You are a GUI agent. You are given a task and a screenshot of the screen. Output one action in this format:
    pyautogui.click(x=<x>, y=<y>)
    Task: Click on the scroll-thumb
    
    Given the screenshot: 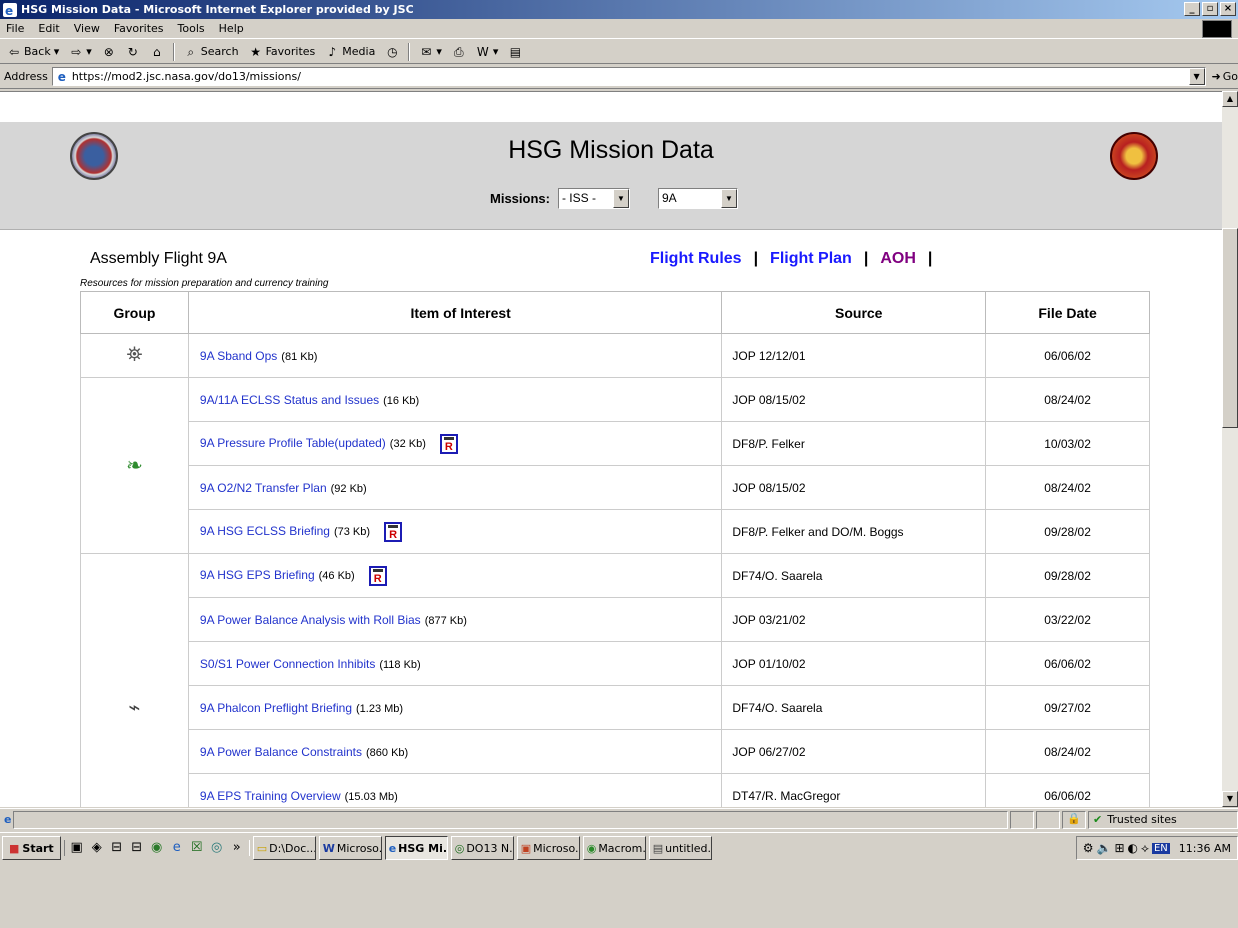 What is the action you would take?
    pyautogui.click(x=1230, y=328)
    